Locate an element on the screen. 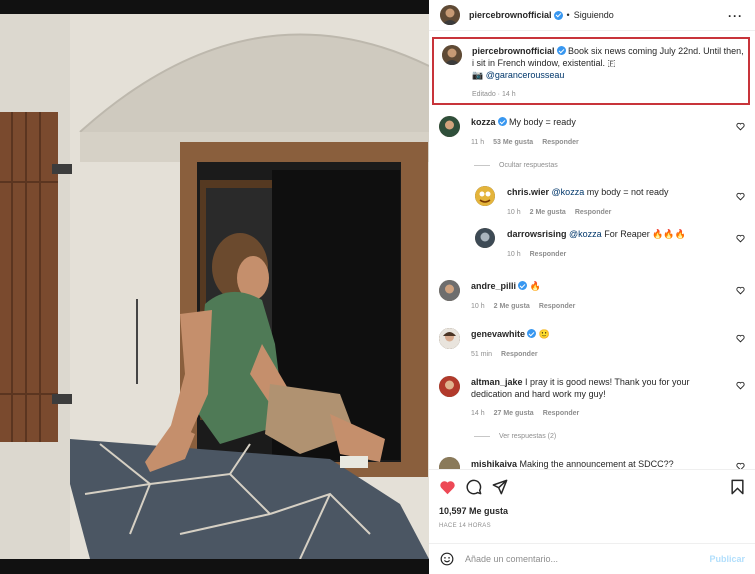 Image resolution: width=755 pixels, height=574 pixels. comment-text: My body = ready is located at coordinates (542, 122).